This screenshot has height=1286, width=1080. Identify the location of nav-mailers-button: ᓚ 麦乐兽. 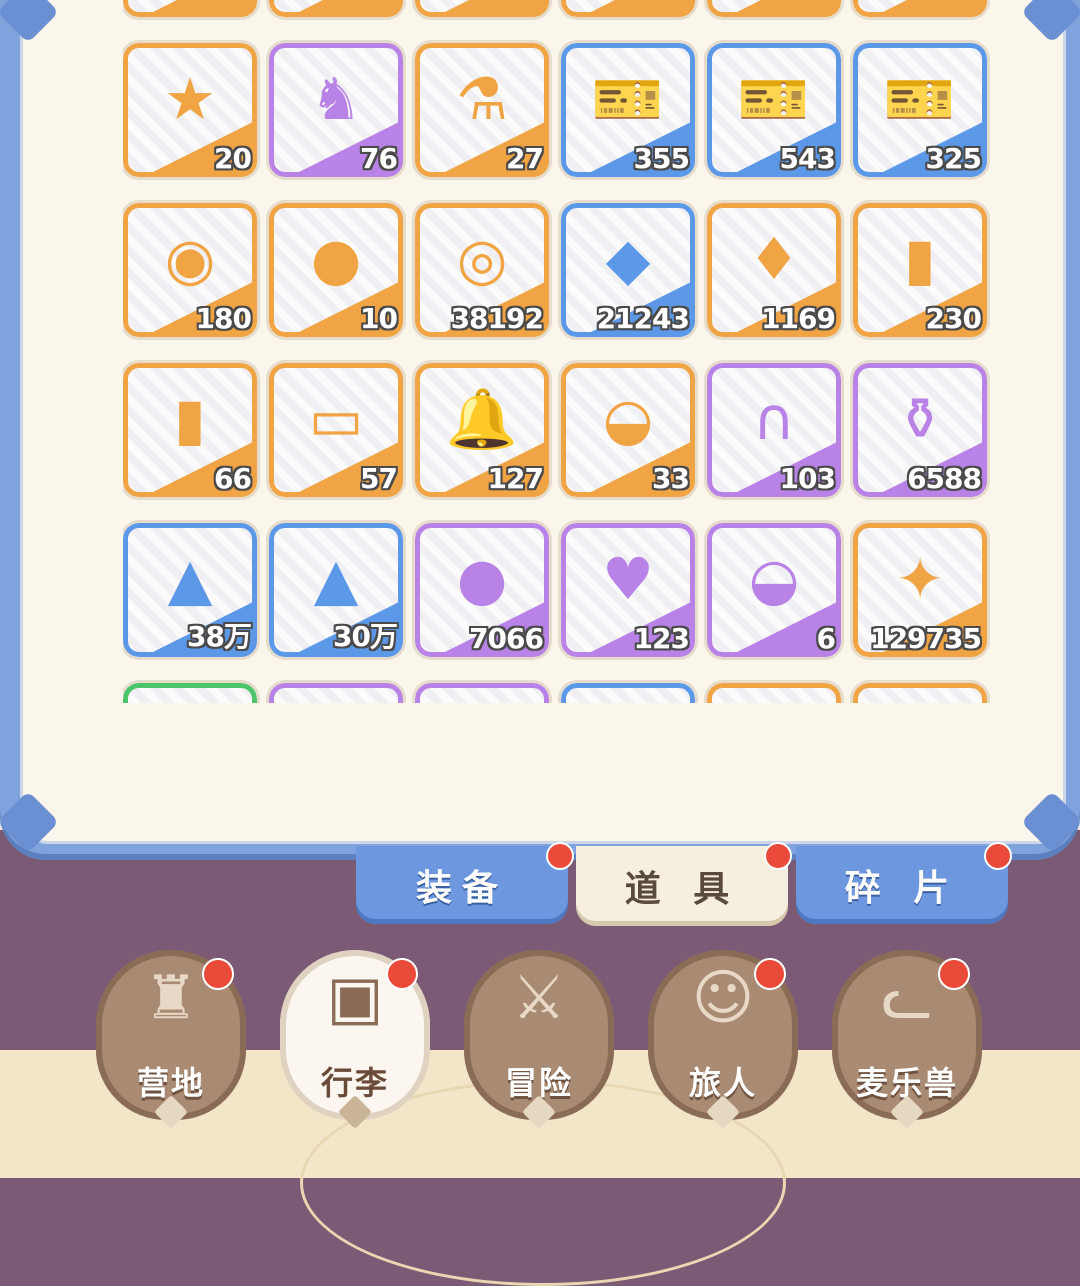
(907, 1039).